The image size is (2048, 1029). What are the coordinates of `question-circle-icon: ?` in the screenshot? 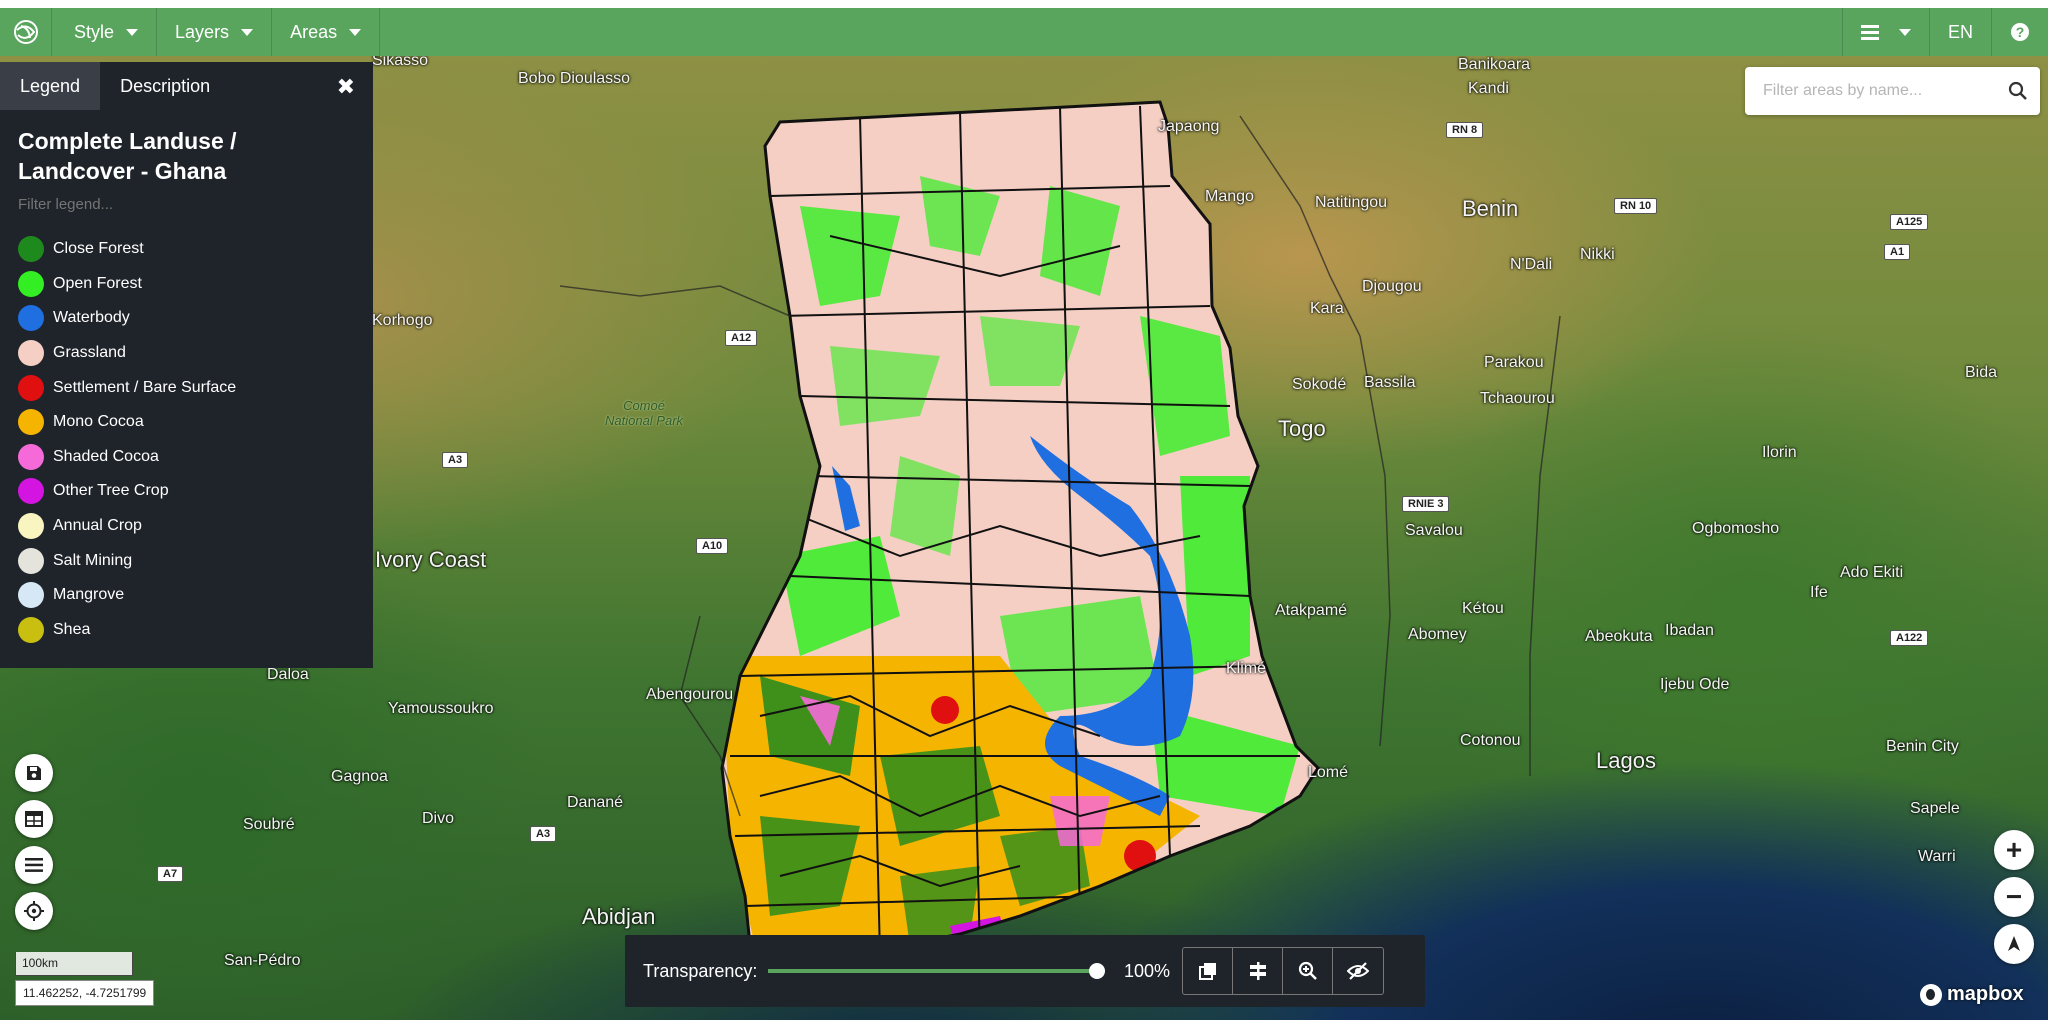 It's located at (2020, 32).